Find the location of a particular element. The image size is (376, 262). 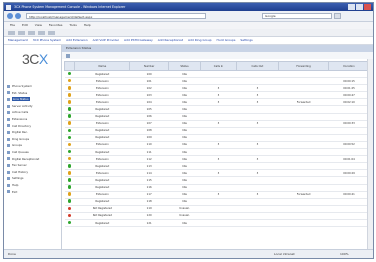

scrollbar is located at coordinates (370, 154).